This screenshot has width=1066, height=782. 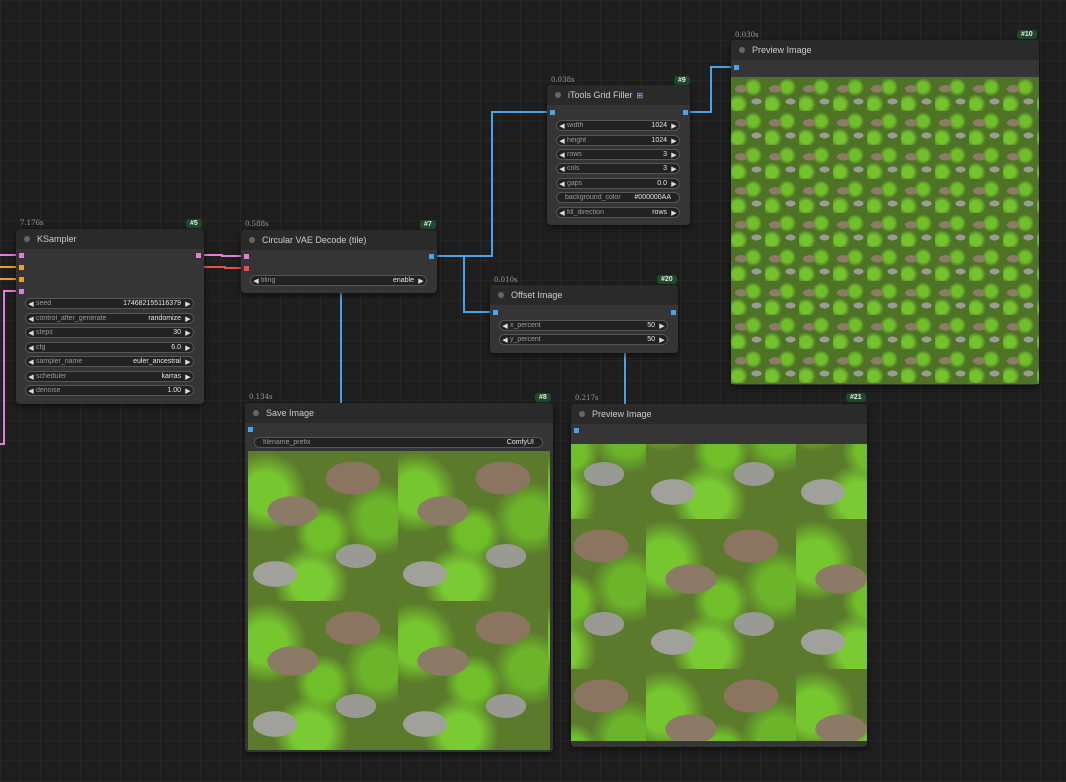 I want to click on node-header: Save Image, so click(x=399, y=413).